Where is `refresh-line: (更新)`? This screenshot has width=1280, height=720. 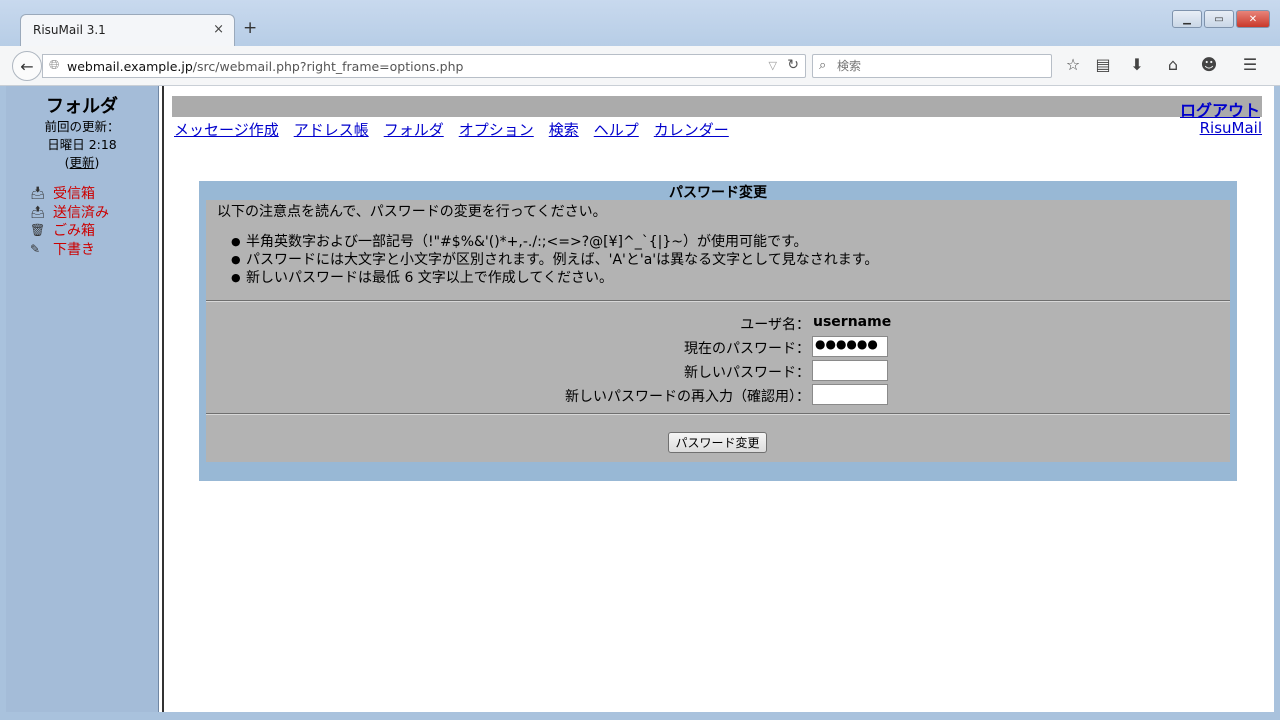
refresh-line: (更新) is located at coordinates (82, 161).